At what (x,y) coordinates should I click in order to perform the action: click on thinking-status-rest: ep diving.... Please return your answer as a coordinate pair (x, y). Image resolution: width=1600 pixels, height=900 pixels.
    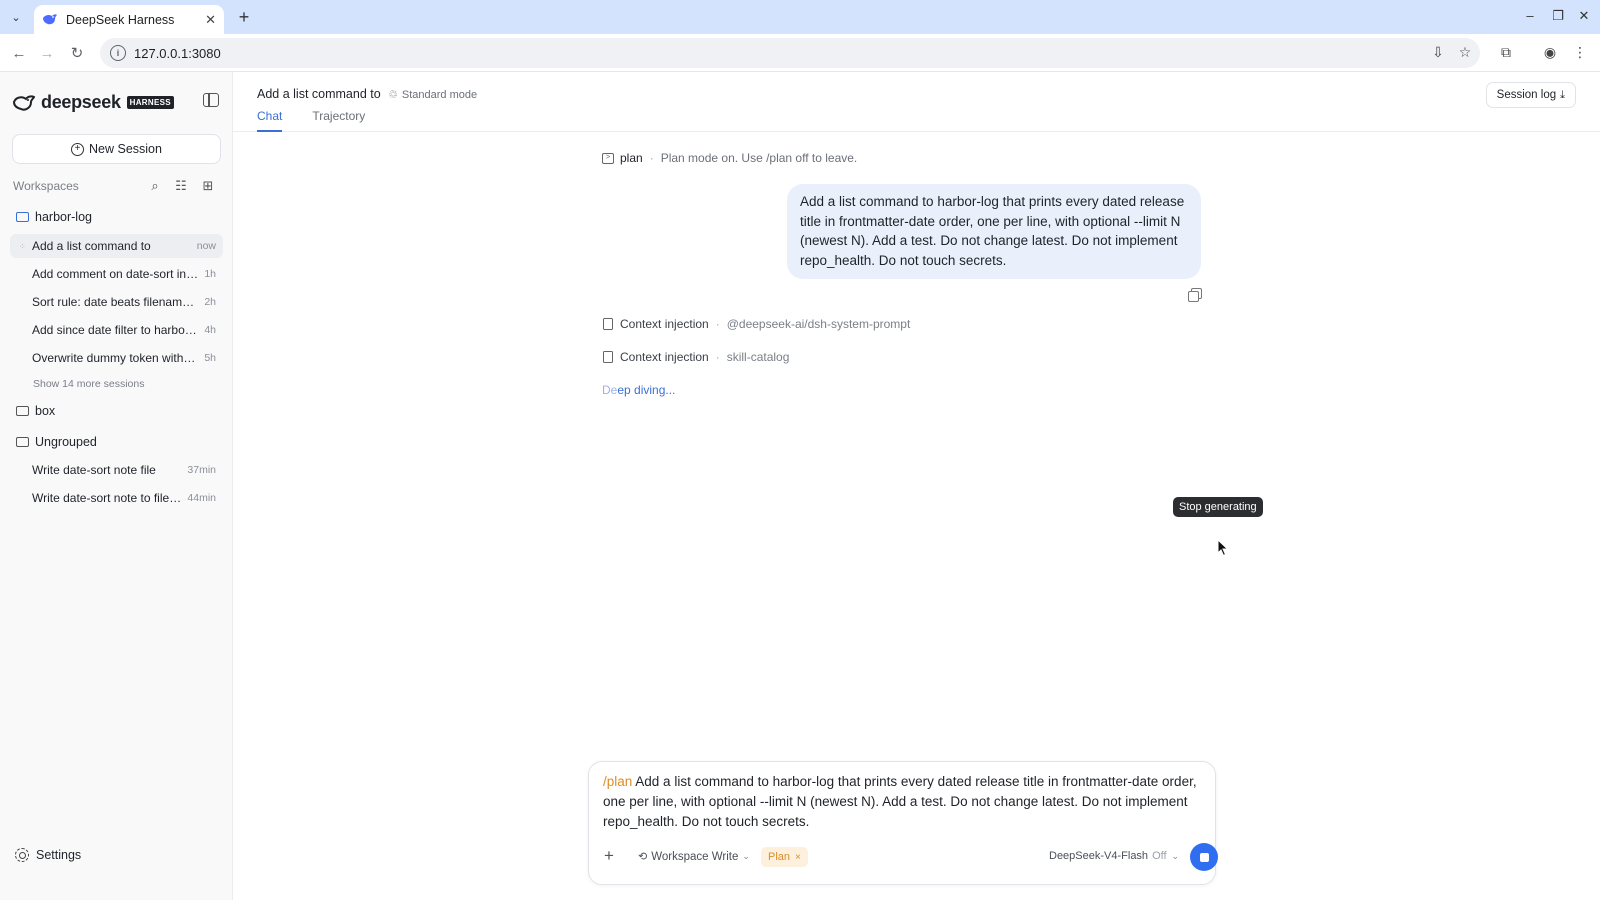
    Looking at the image, I should click on (646, 390).